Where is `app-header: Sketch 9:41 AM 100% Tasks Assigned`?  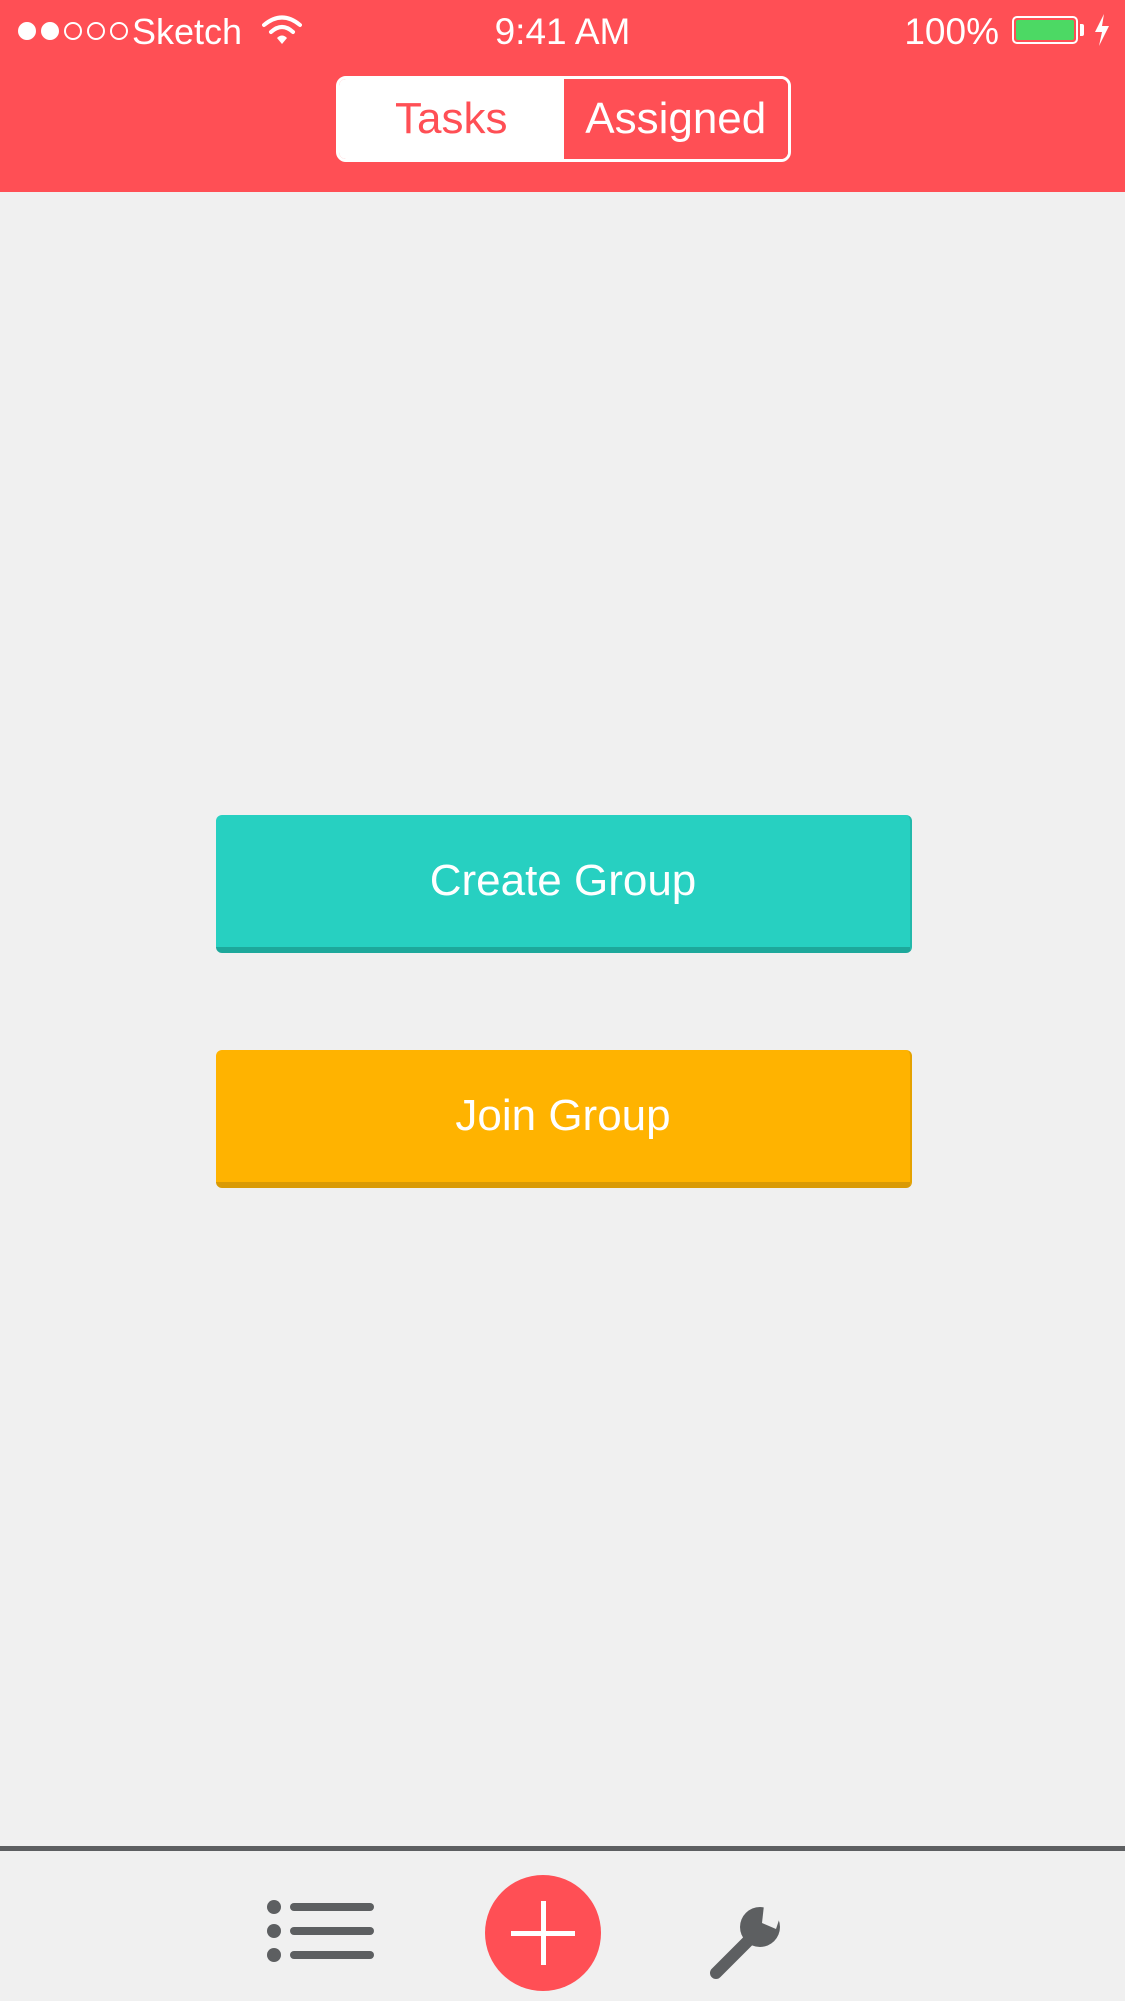 app-header: Sketch 9:41 AM 100% Tasks Assigned is located at coordinates (562, 96).